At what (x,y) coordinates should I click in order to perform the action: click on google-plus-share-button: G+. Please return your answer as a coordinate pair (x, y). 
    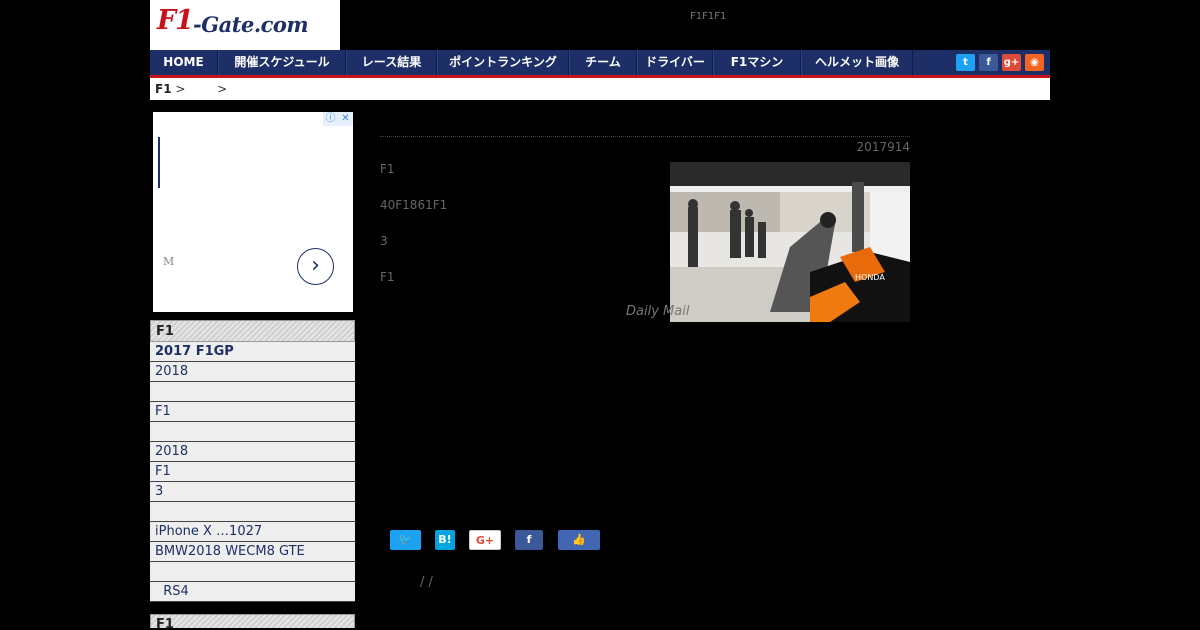
    Looking at the image, I should click on (485, 540).